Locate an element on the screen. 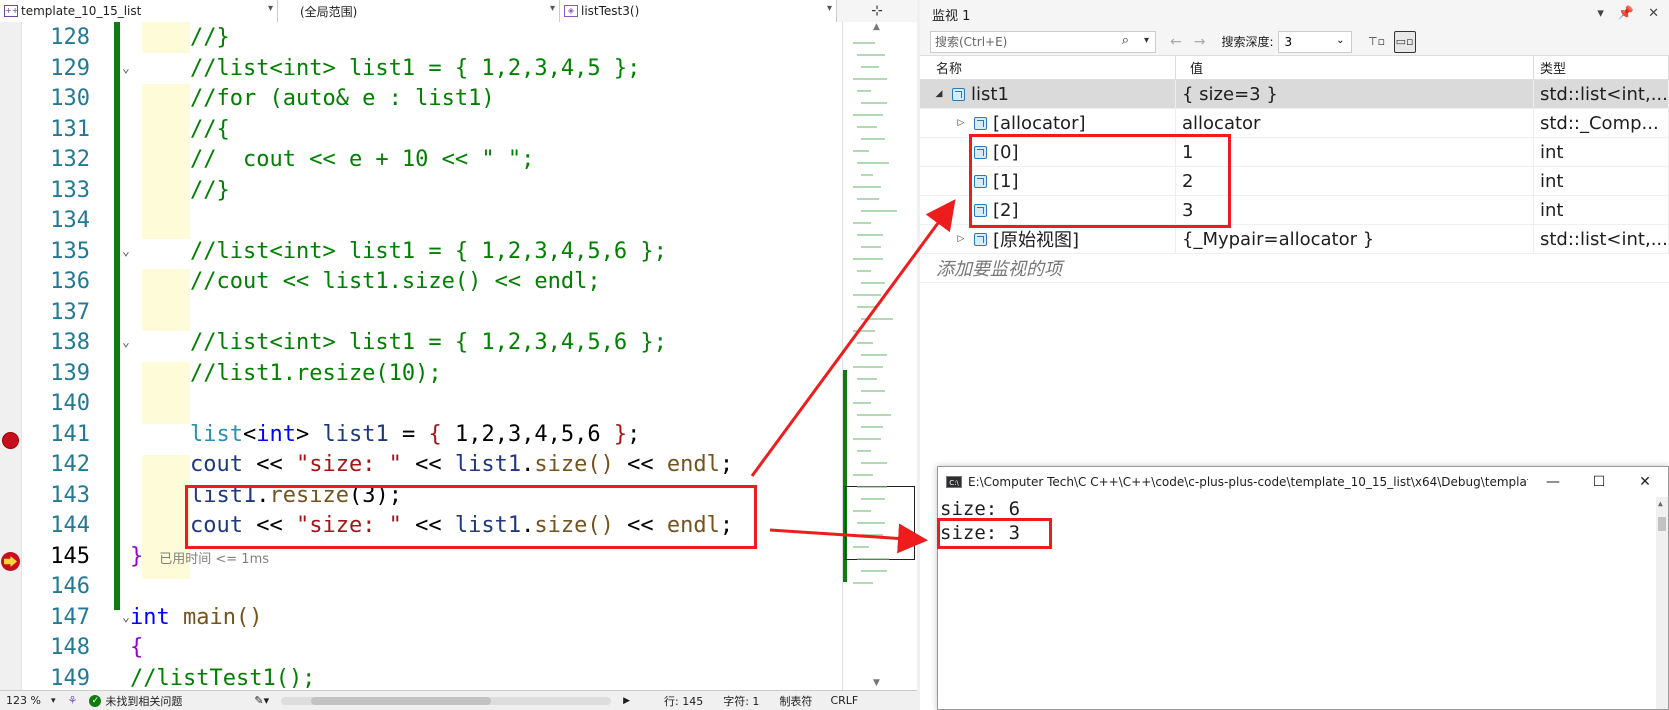 This screenshot has width=1669, height=710. code-line: 140 is located at coordinates (432, 403).